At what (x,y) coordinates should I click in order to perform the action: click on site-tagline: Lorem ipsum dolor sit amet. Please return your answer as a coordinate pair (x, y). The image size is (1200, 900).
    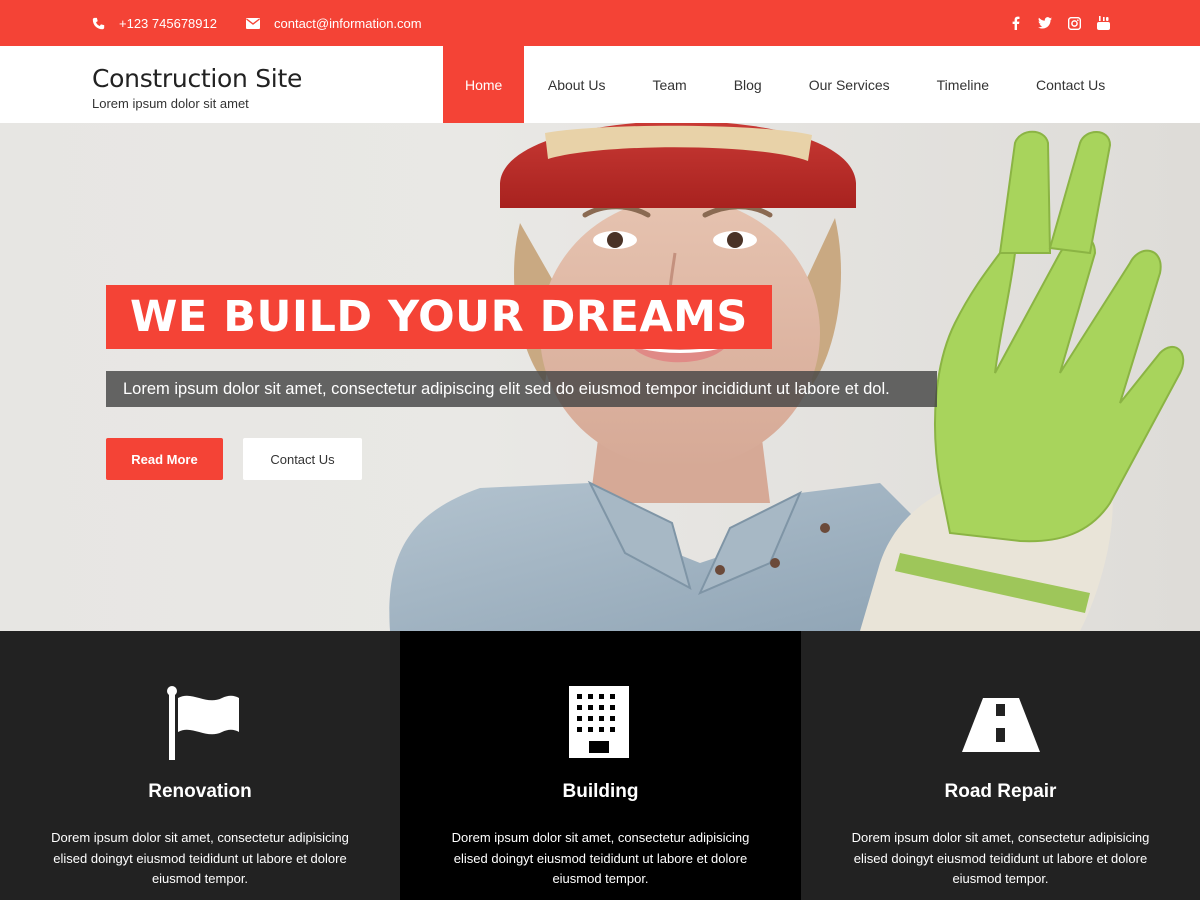
    Looking at the image, I should click on (170, 103).